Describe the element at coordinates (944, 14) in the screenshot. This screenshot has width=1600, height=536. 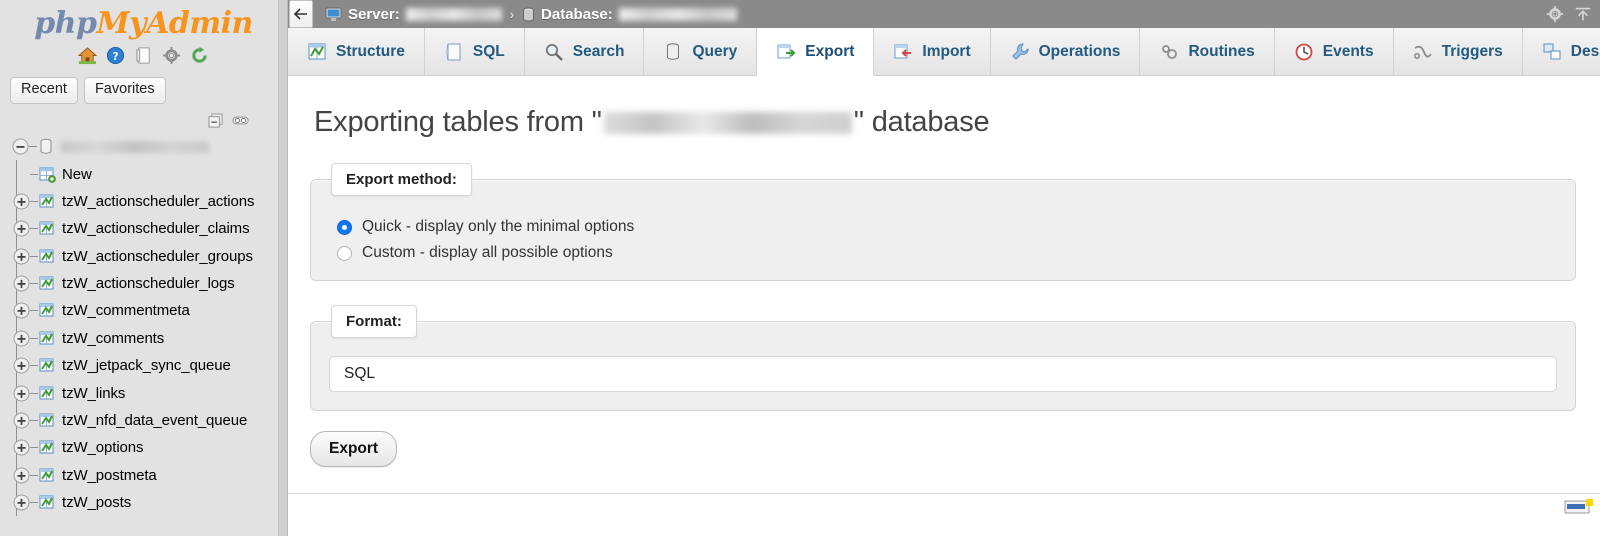
I see `breadcrumb-bar: Server: › Database:` at that location.